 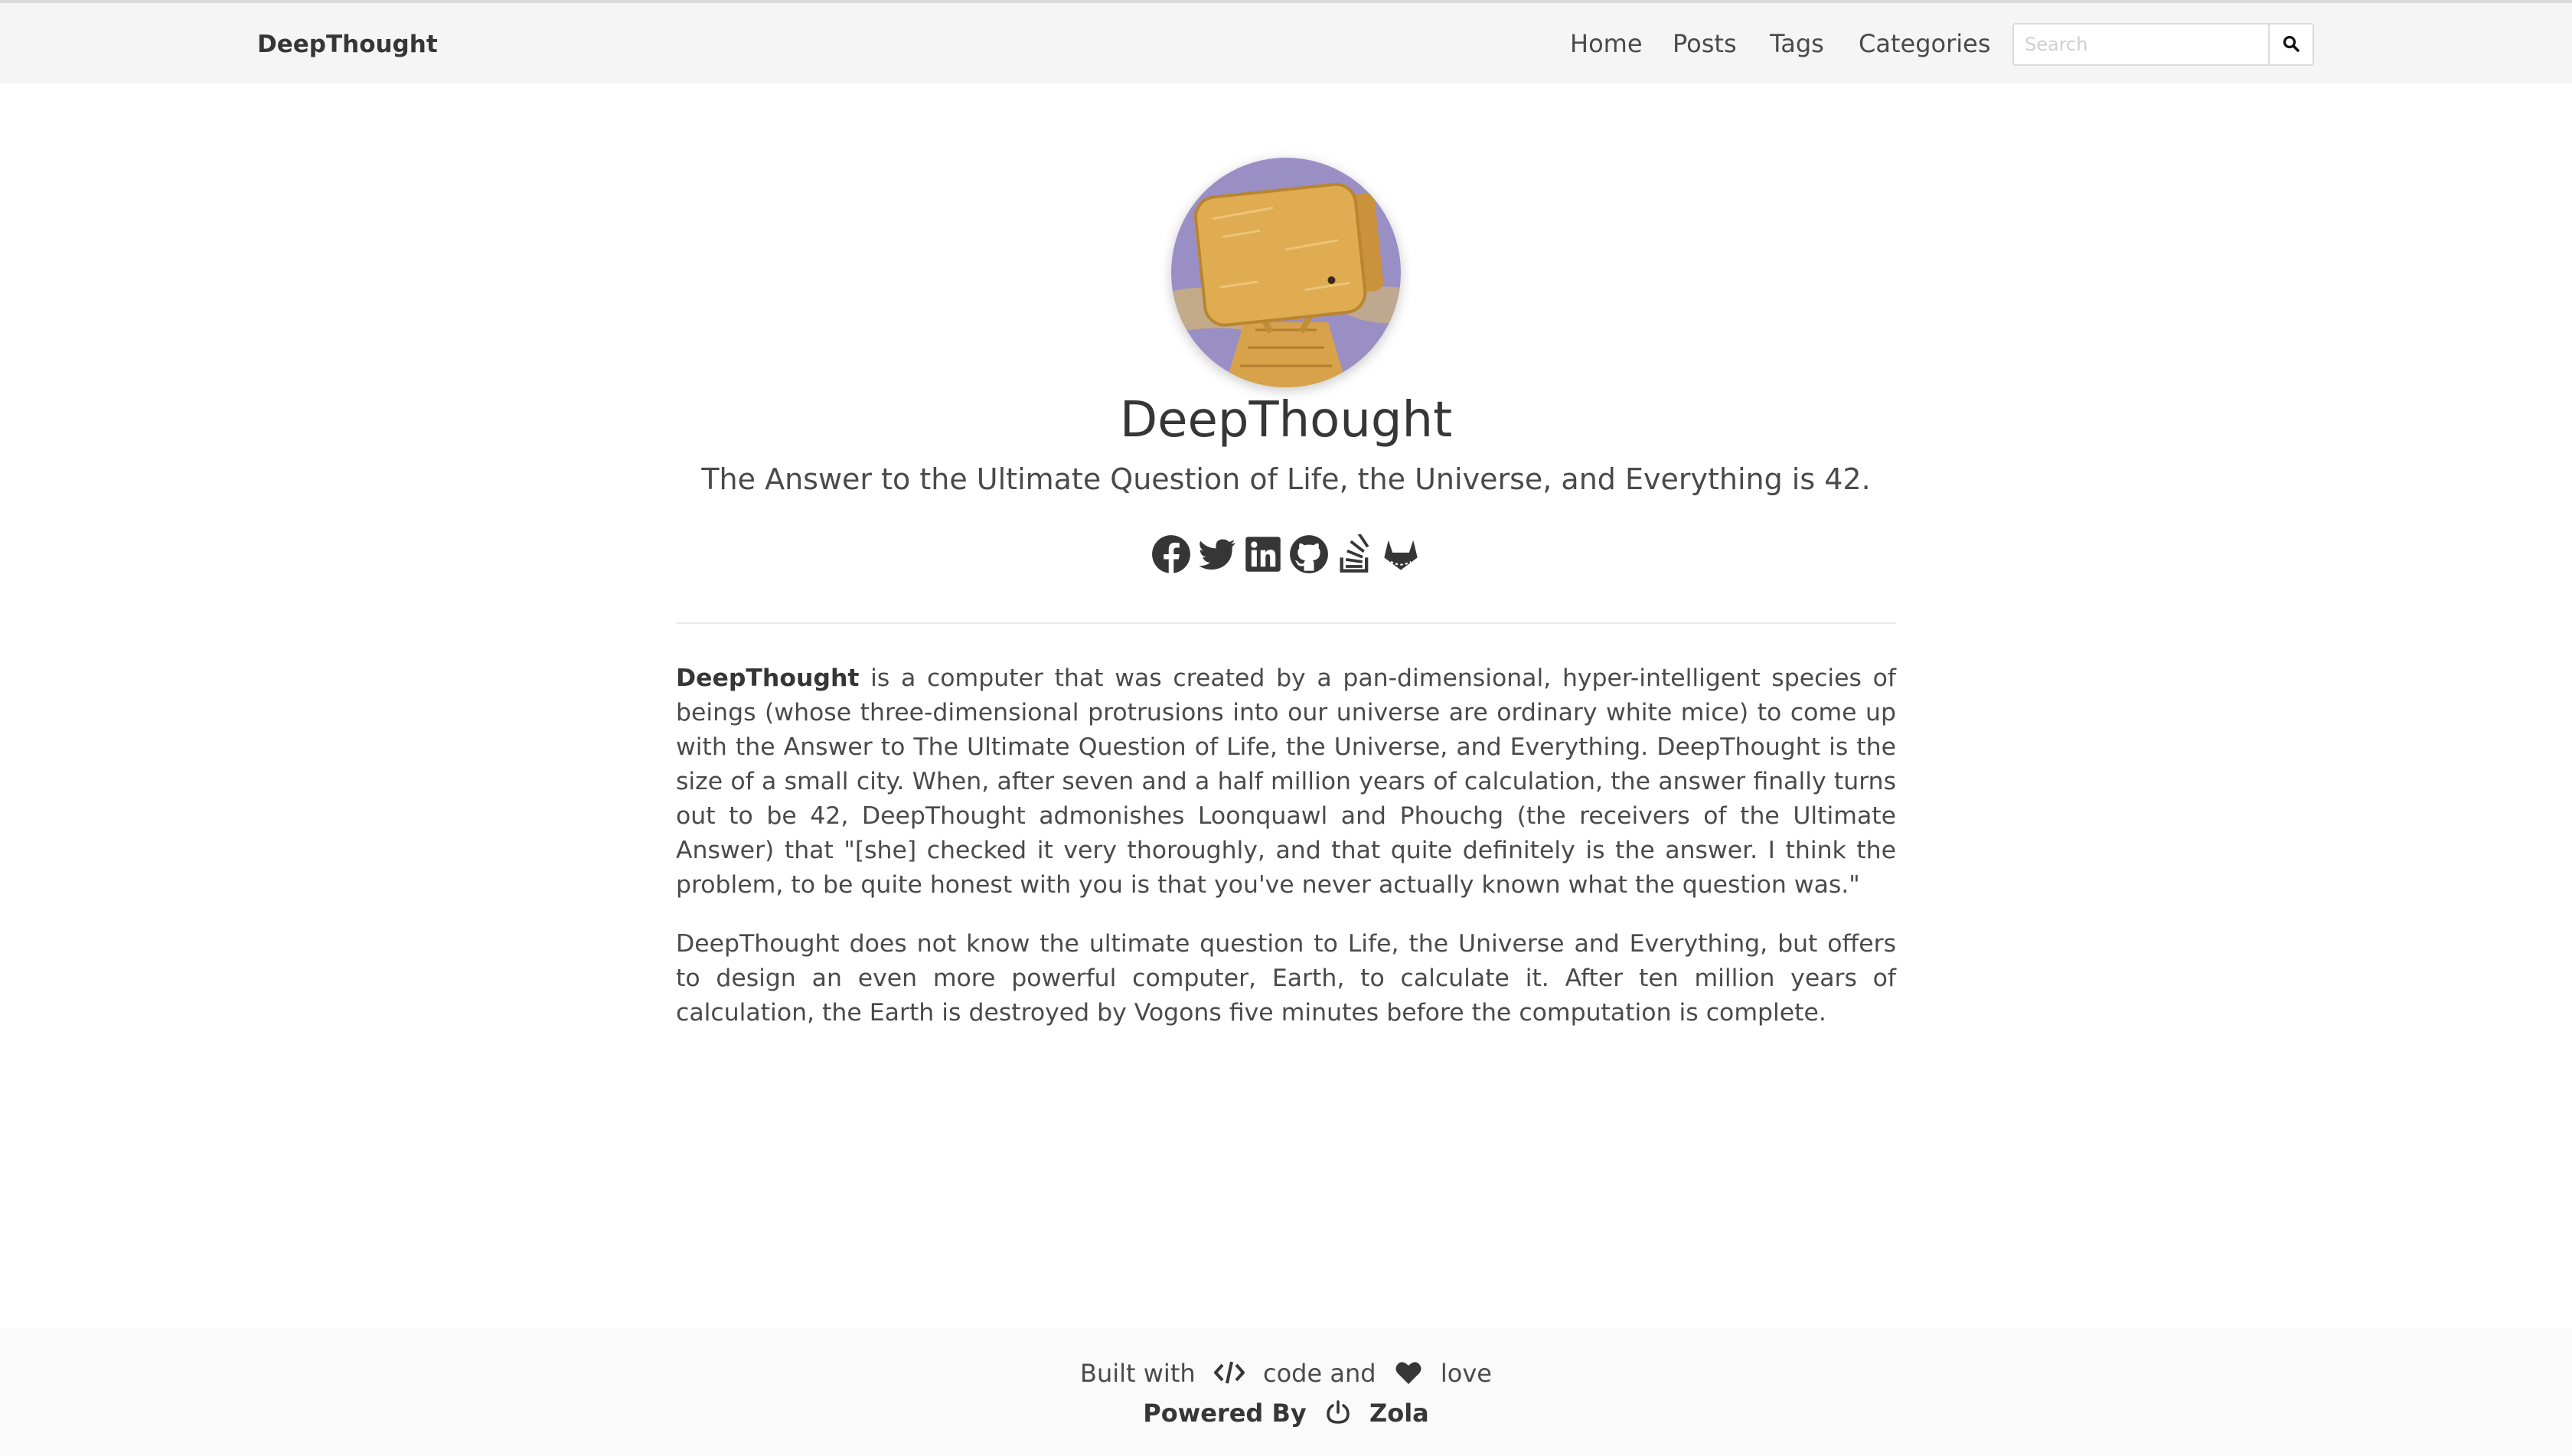 What do you see at coordinates (1355, 553) in the screenshot?
I see `stackoverflow-icon` at bounding box center [1355, 553].